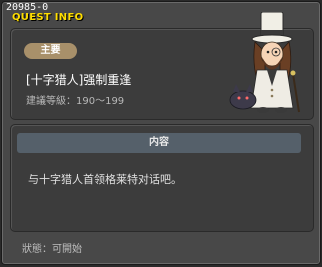 This screenshot has width=322, height=267. I want to click on quest-level: 建議等級：190～199, so click(75, 101).